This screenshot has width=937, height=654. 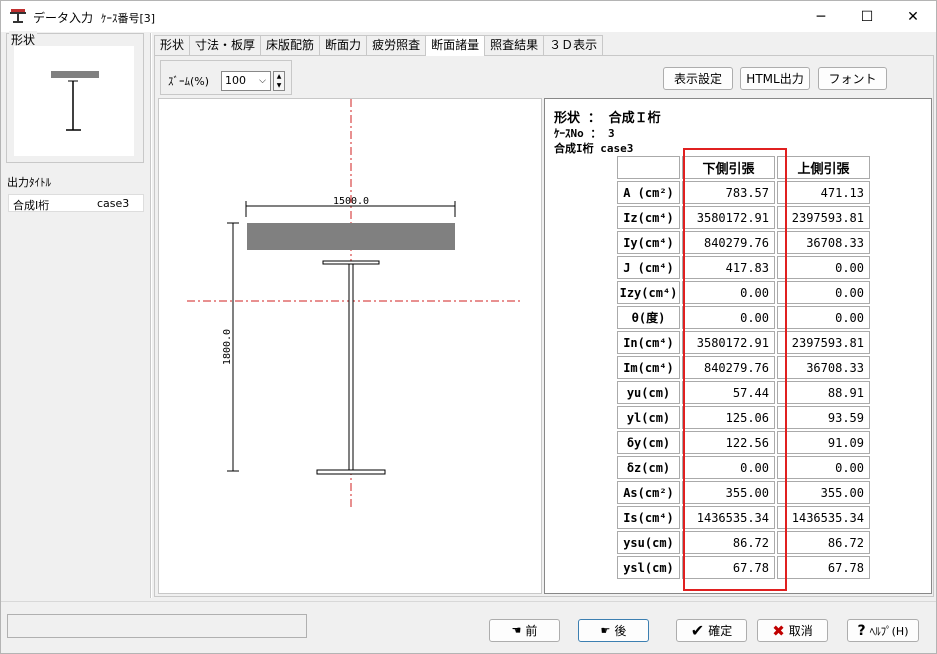 I want to click on tab-bar: 形状 寸法・板厚 床版配筋 断面力 疲労照査 断面諸量 照査結果 ３Ｄ表示, so click(x=379, y=45).